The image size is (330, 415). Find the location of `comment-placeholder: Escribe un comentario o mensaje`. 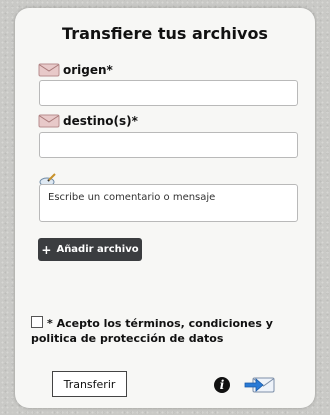

comment-placeholder: Escribe un comentario o mensaje is located at coordinates (132, 197).